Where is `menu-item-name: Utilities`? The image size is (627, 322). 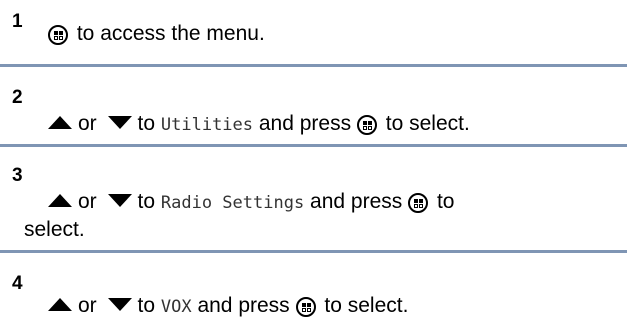
menu-item-name: Utilities is located at coordinates (207, 125).